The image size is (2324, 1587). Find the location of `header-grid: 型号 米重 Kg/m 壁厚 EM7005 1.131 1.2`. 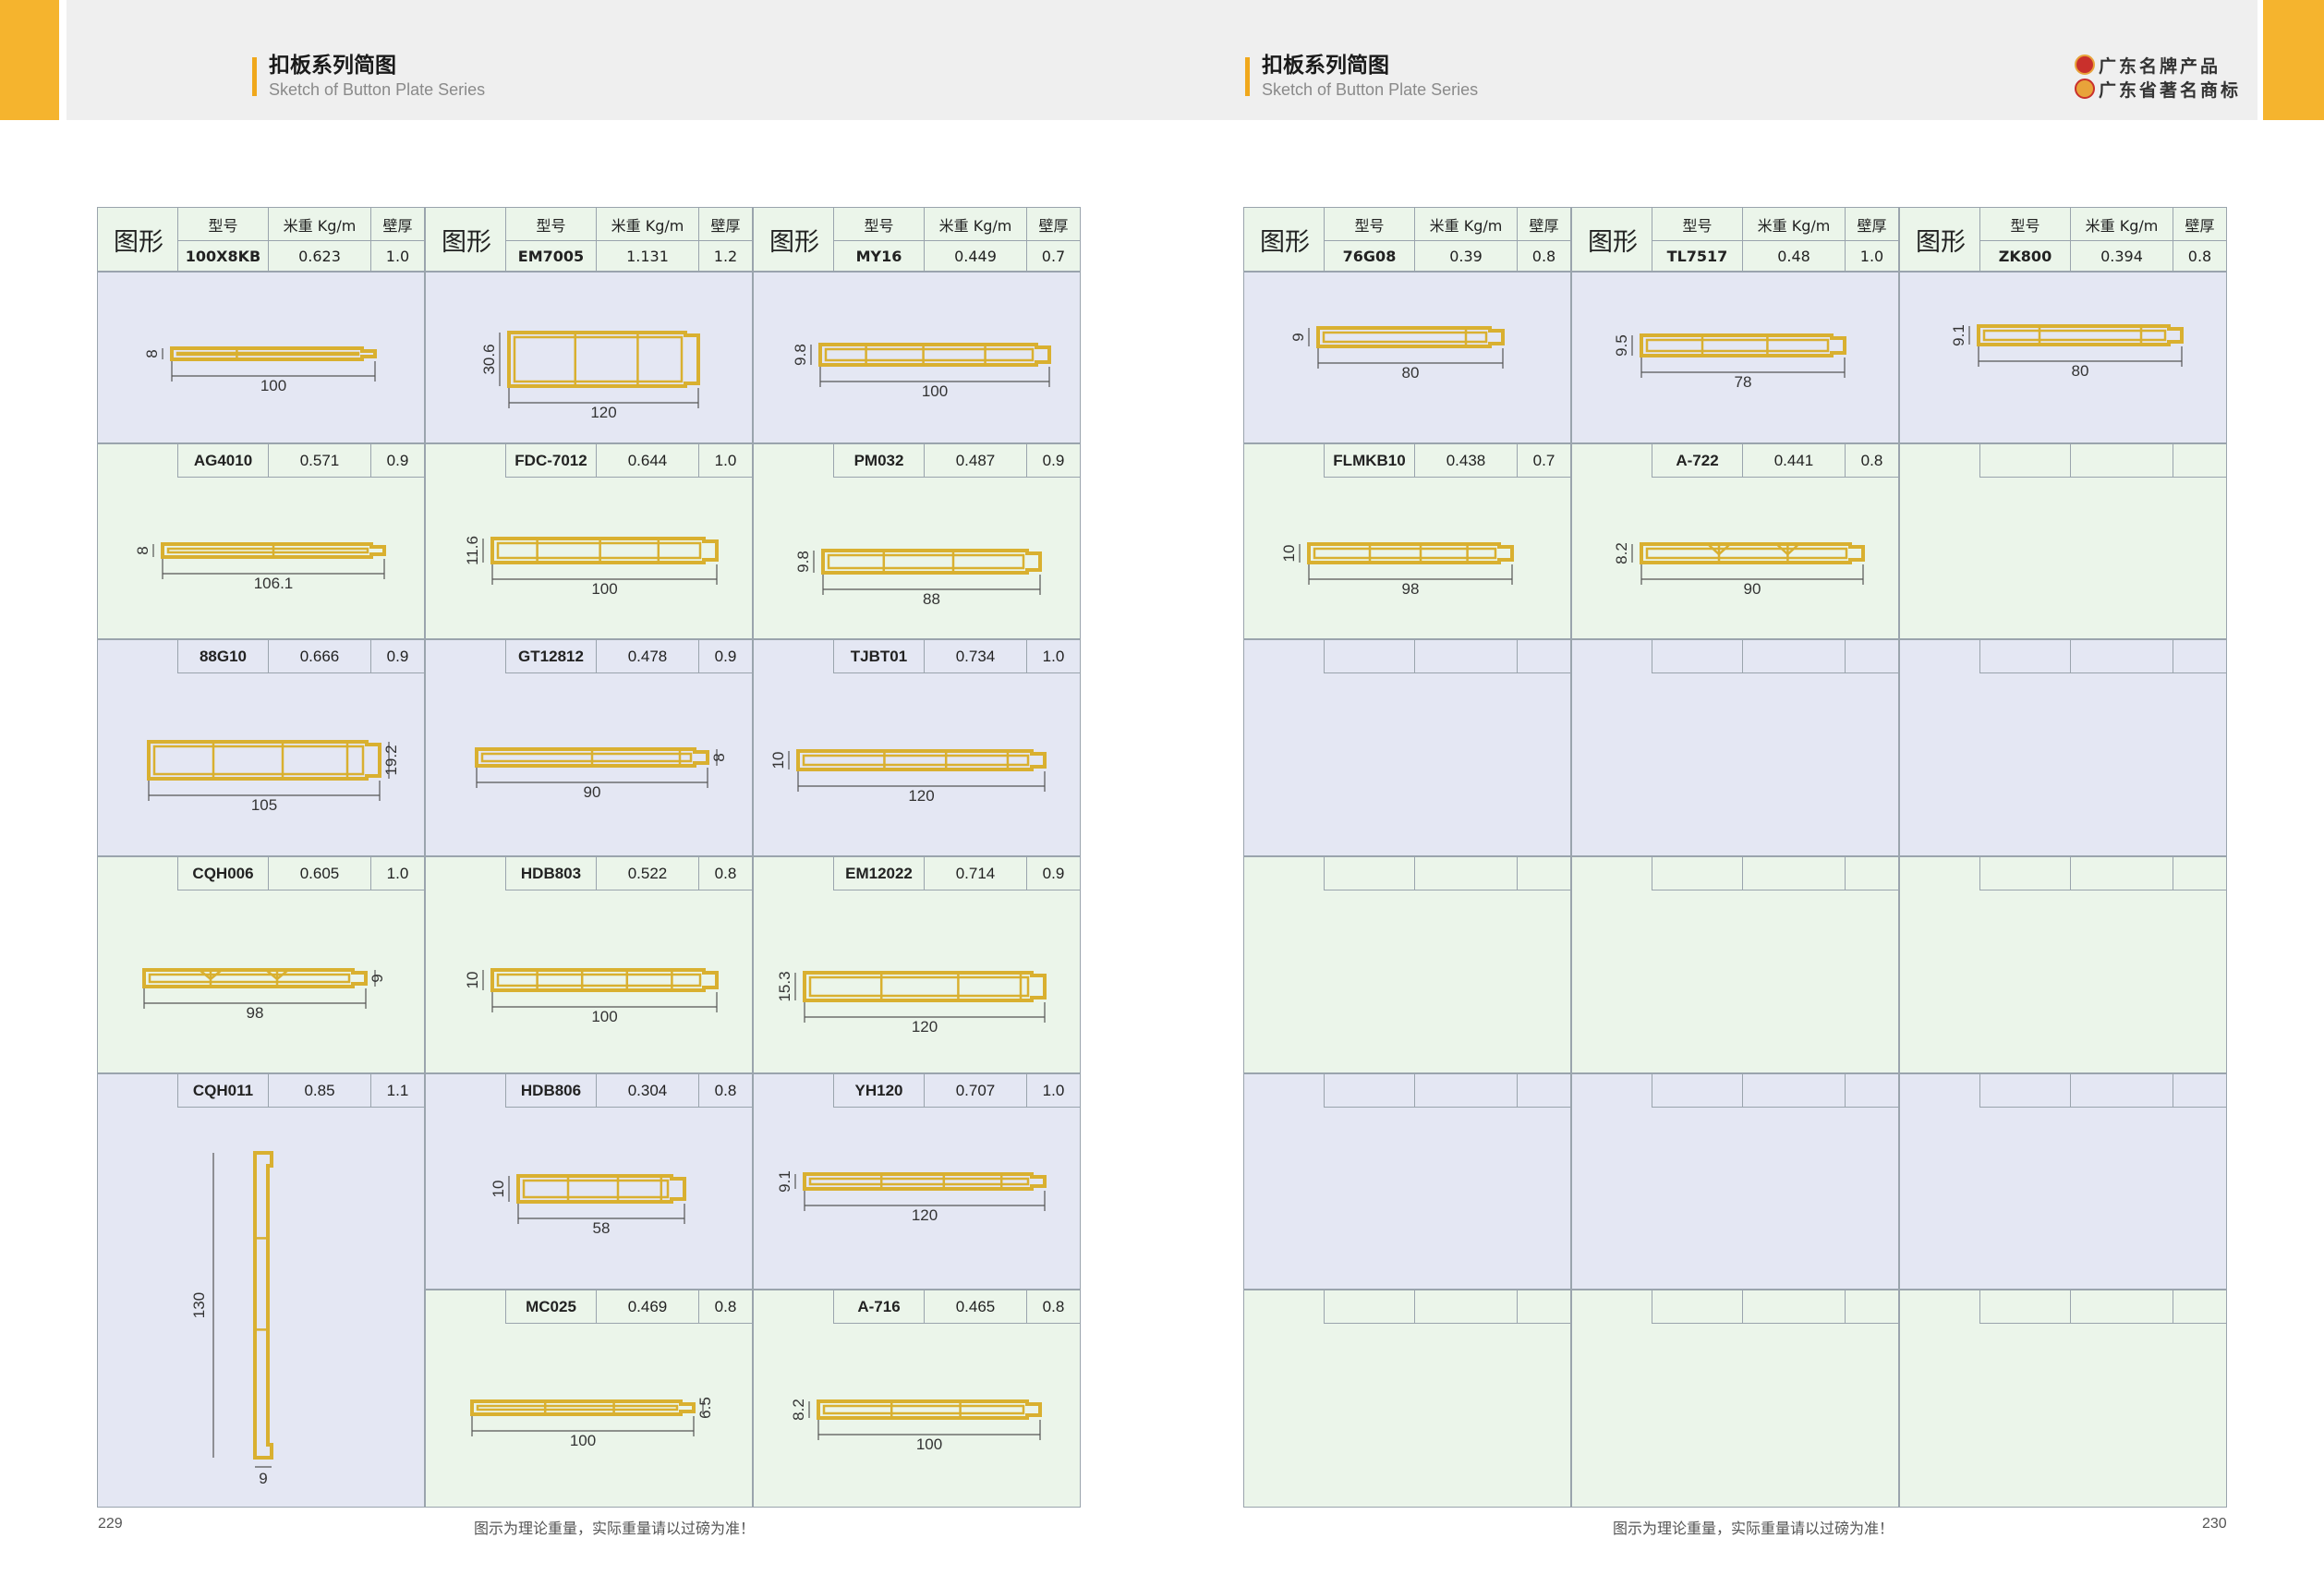

header-grid: 型号 米重 Kg/m 壁厚 EM7005 1.131 1.2 is located at coordinates (628, 240).